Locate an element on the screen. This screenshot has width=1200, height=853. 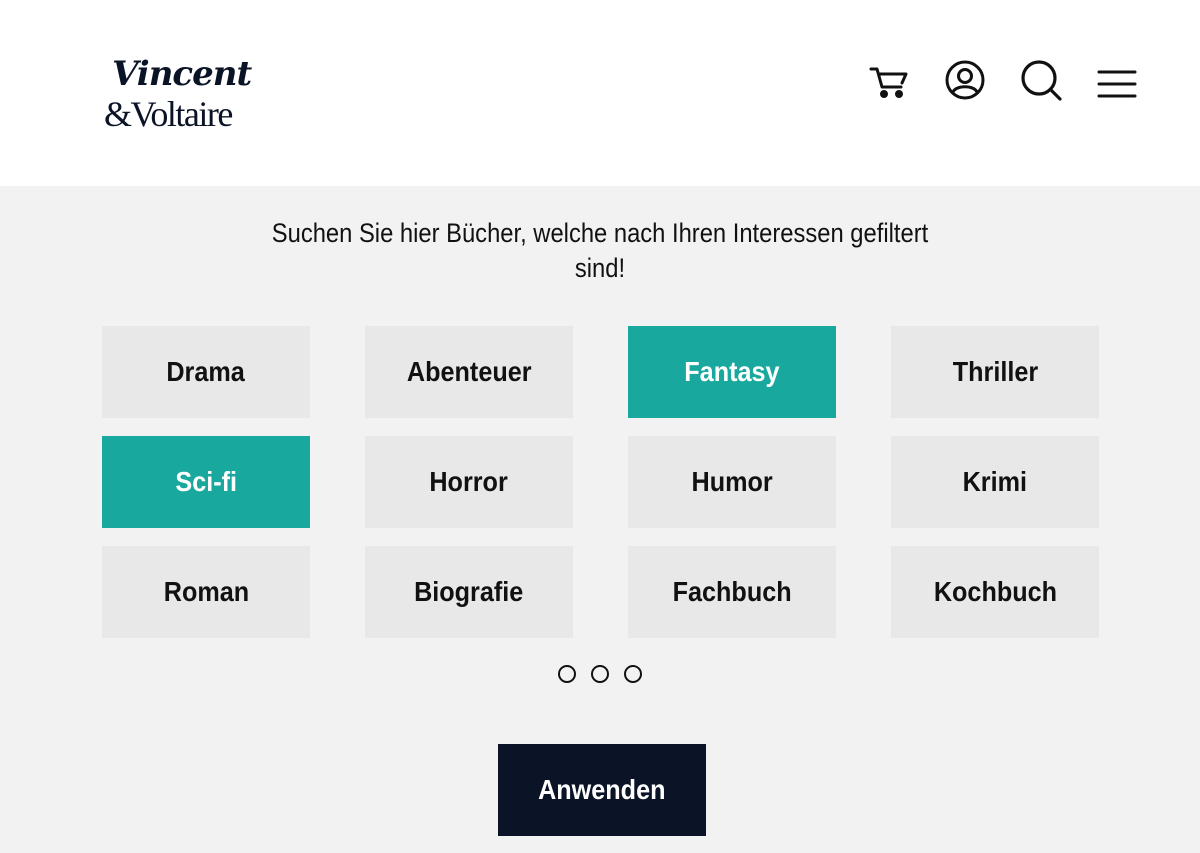
genre-chip-label: Roman is located at coordinates (206, 591).